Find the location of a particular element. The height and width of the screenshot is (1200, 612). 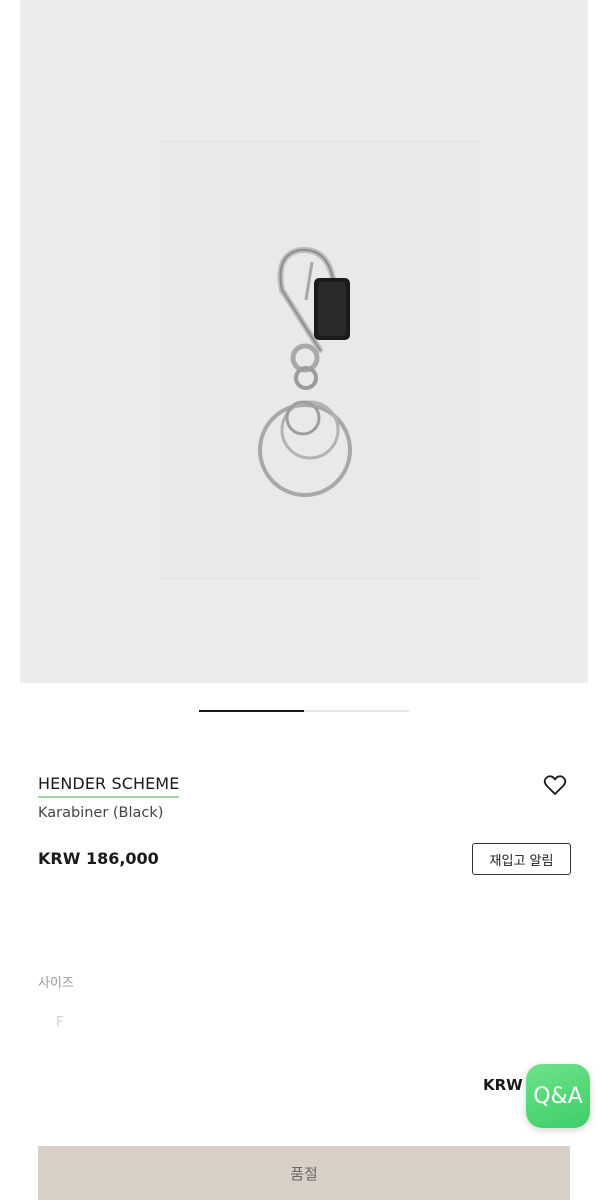

size-label: 사이즈 is located at coordinates (56, 983).